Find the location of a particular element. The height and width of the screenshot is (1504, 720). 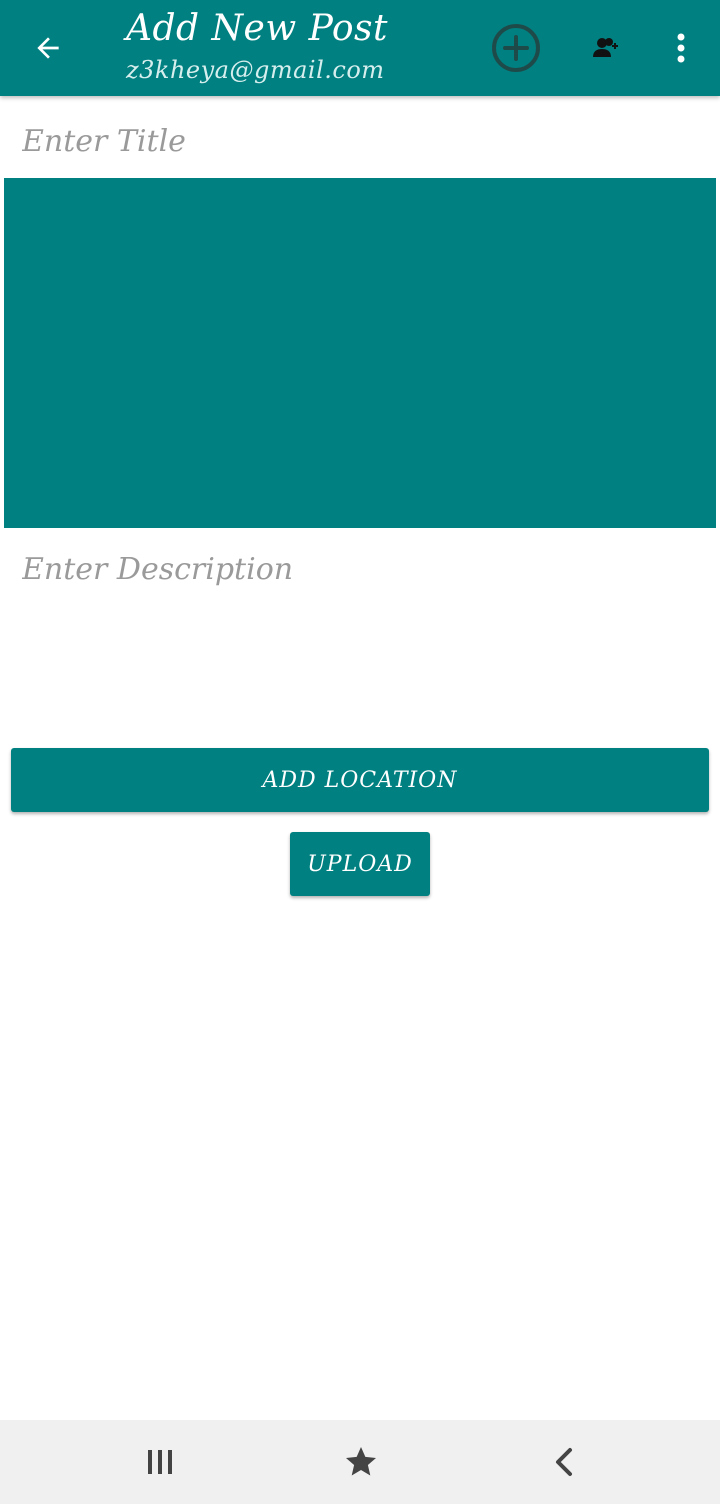

add-circle-icon is located at coordinates (516, 48).